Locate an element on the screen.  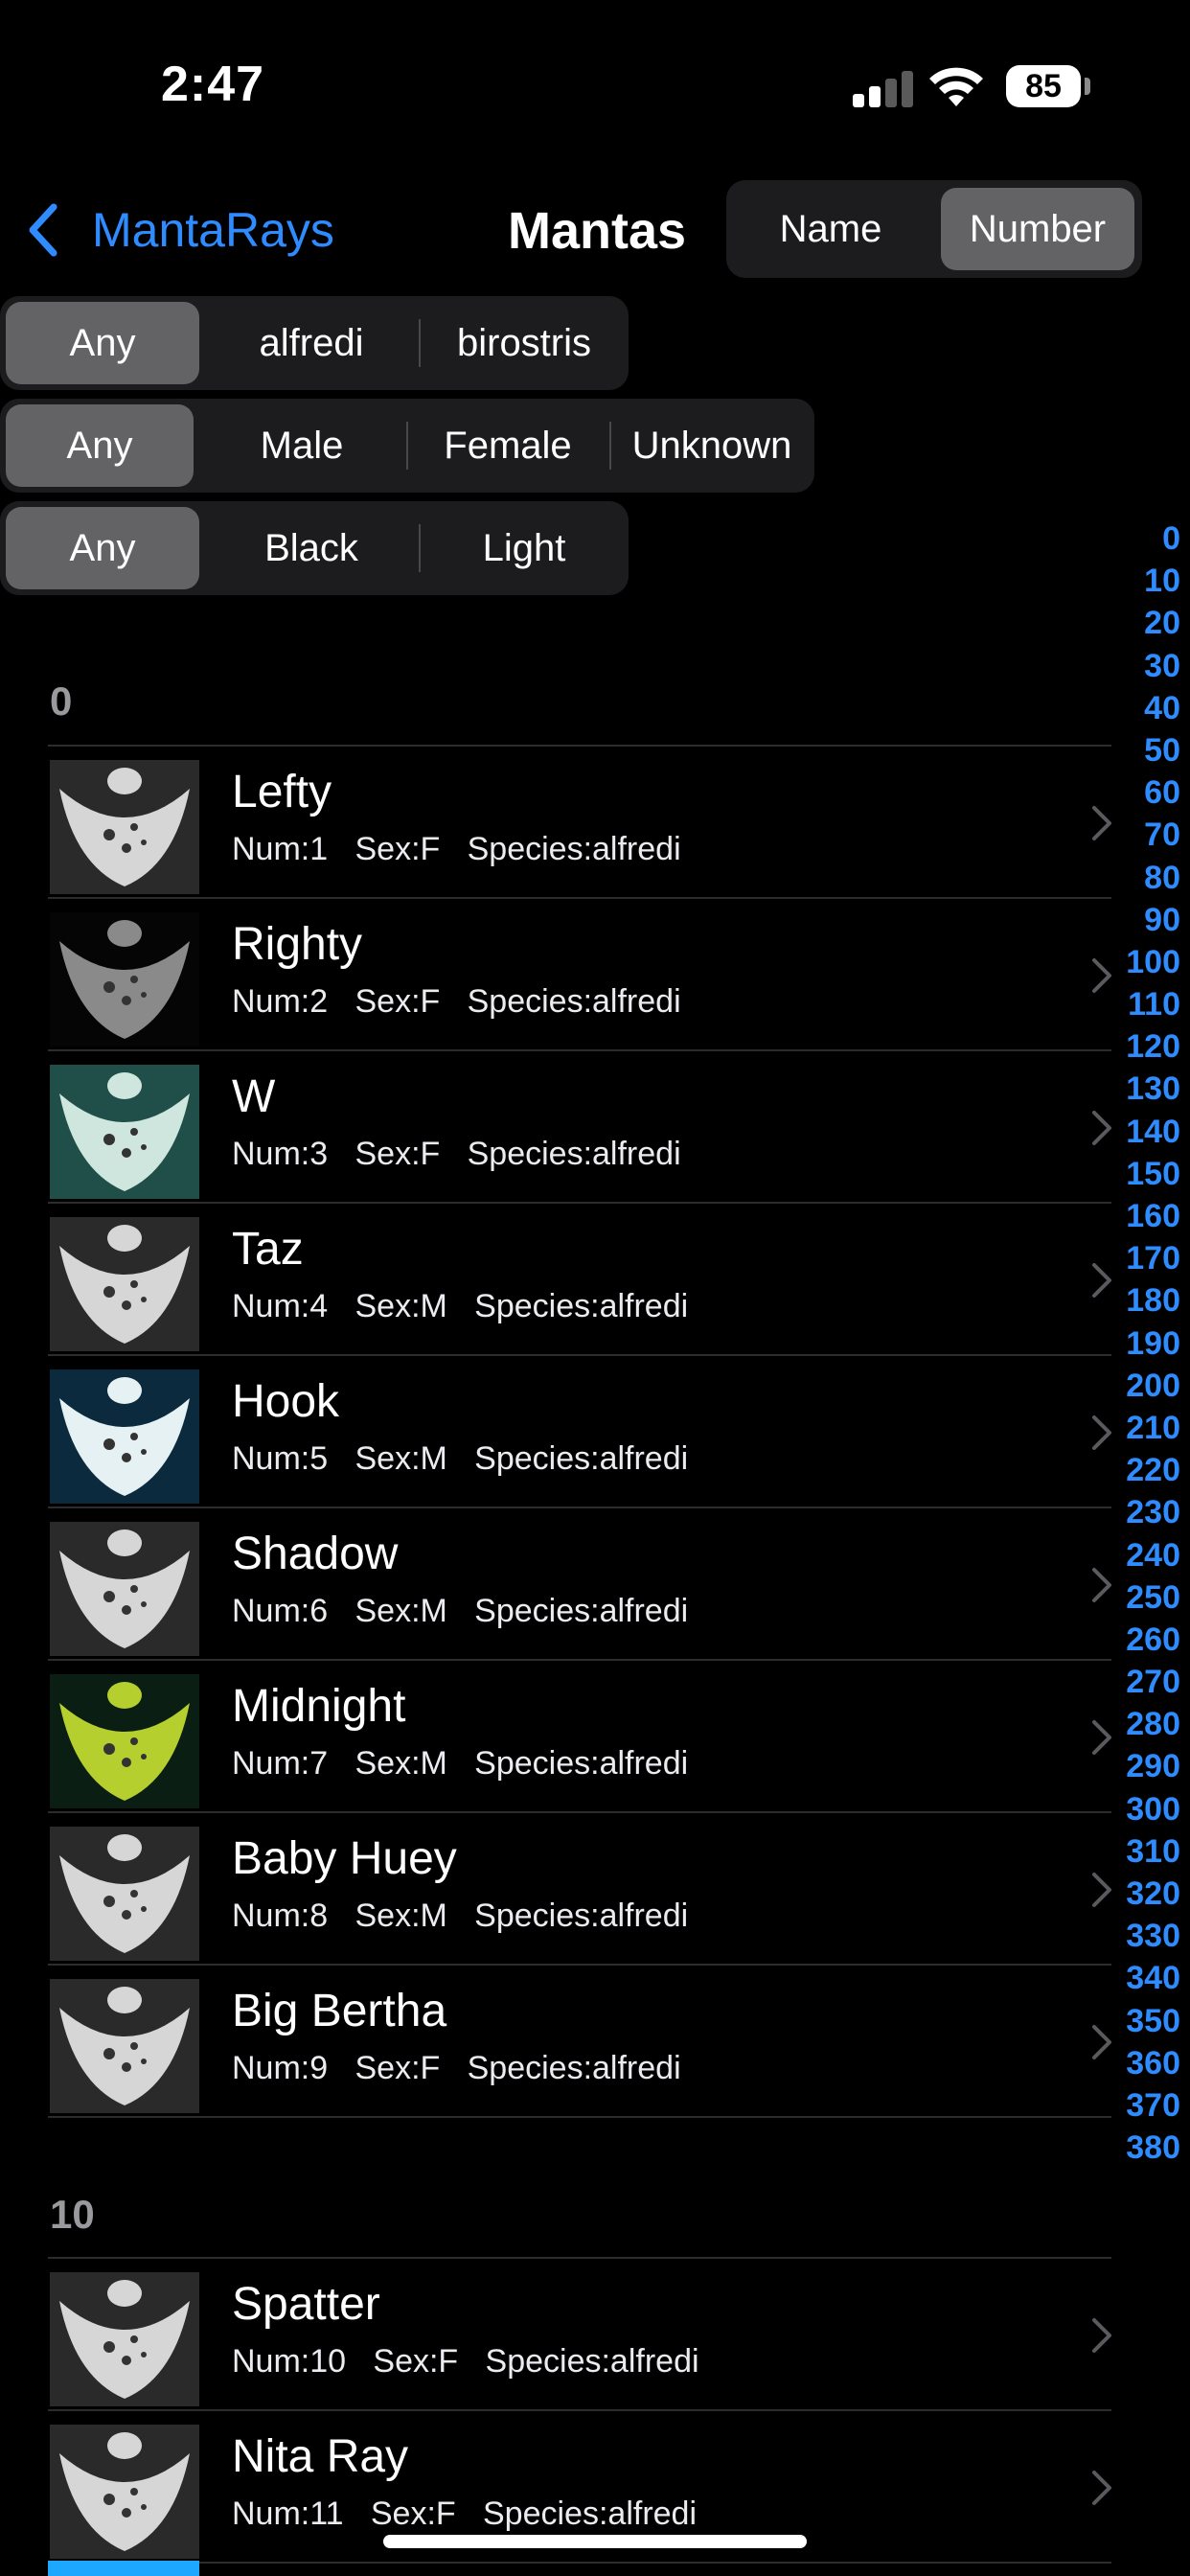
index-entry: 70 is located at coordinates (1142, 835).